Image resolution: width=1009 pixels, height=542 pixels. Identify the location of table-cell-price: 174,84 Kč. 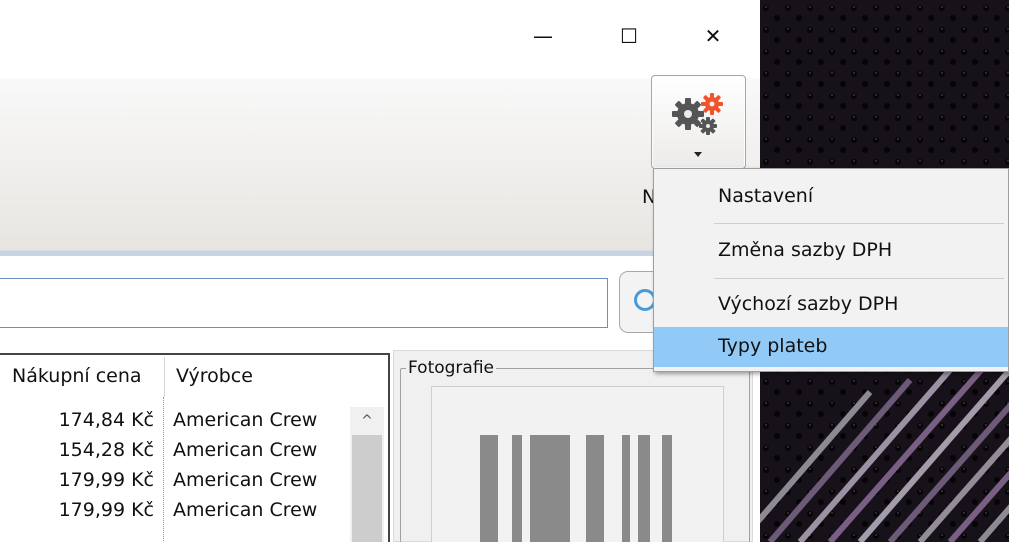
(77, 420).